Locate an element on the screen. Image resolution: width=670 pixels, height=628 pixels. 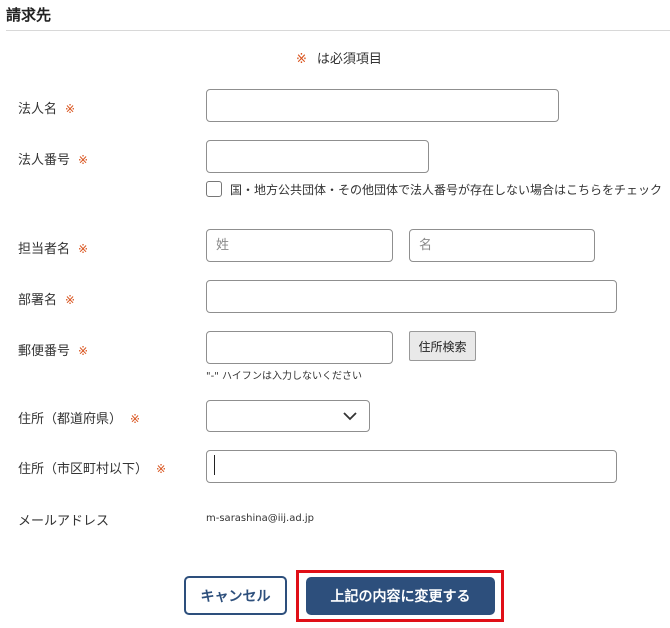
postal-code-hint: "-" ハイフンは入力しないください is located at coordinates (284, 376).